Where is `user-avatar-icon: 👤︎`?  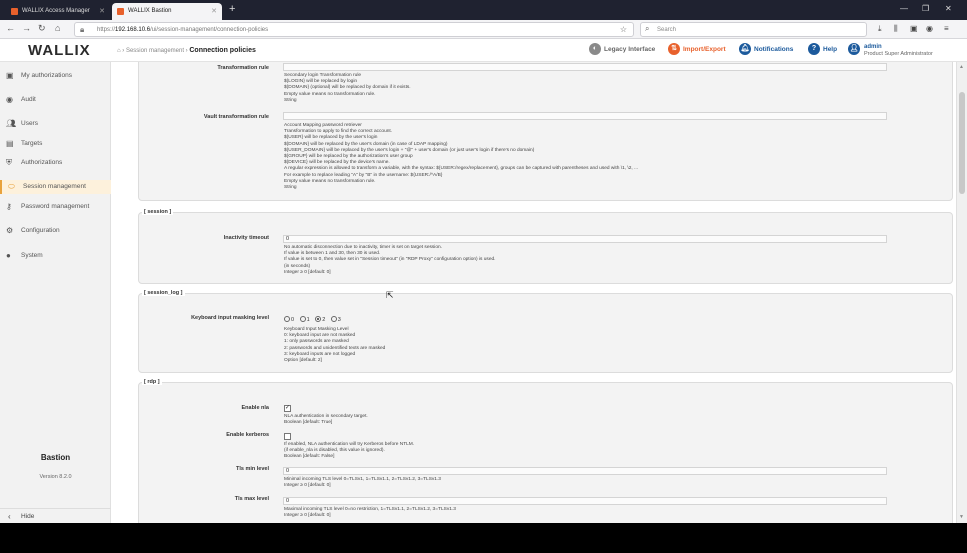
user-avatar-icon: 👤︎ is located at coordinates (854, 49).